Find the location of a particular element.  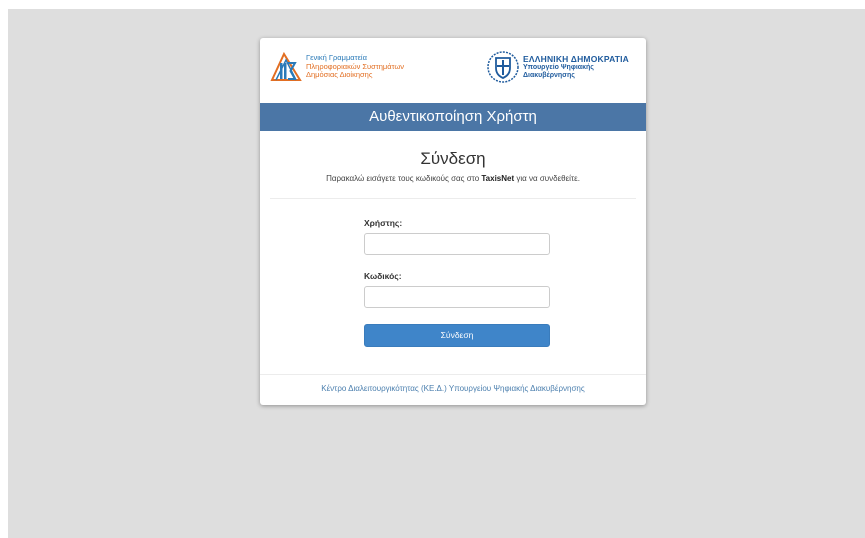

instructions-prefix: Παρακαλώ εισάγετε τους κωδικούς σας στο is located at coordinates (404, 178).